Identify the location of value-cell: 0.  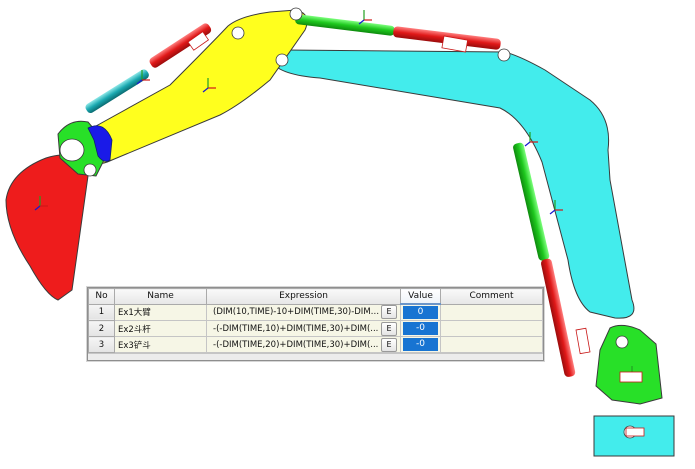
(420, 312).